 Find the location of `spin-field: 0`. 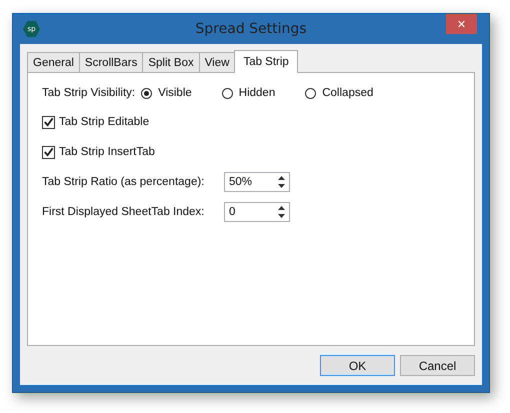

spin-field: 0 is located at coordinates (257, 212).